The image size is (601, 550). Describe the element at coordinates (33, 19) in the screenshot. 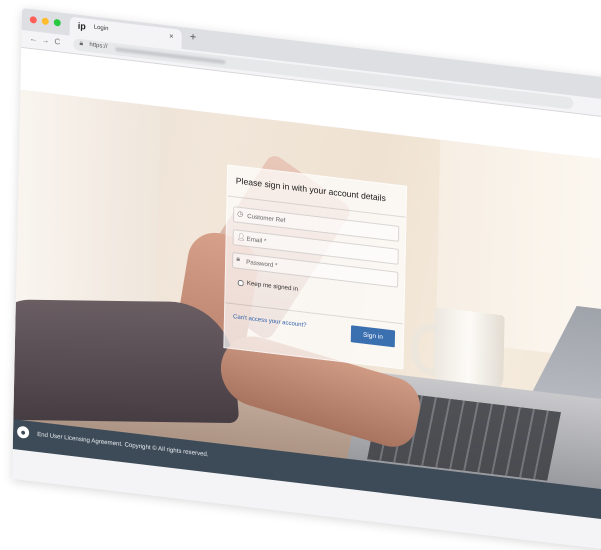

I see `close-window-button` at that location.